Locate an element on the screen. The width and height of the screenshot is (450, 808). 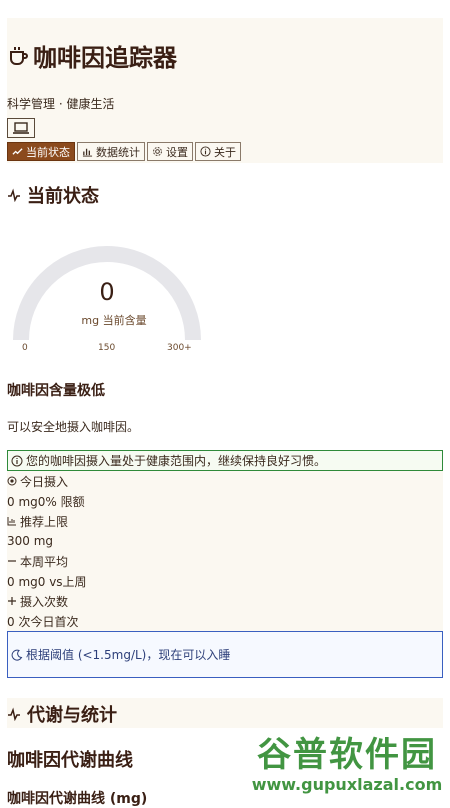
tab-about: 关于 is located at coordinates (218, 151).